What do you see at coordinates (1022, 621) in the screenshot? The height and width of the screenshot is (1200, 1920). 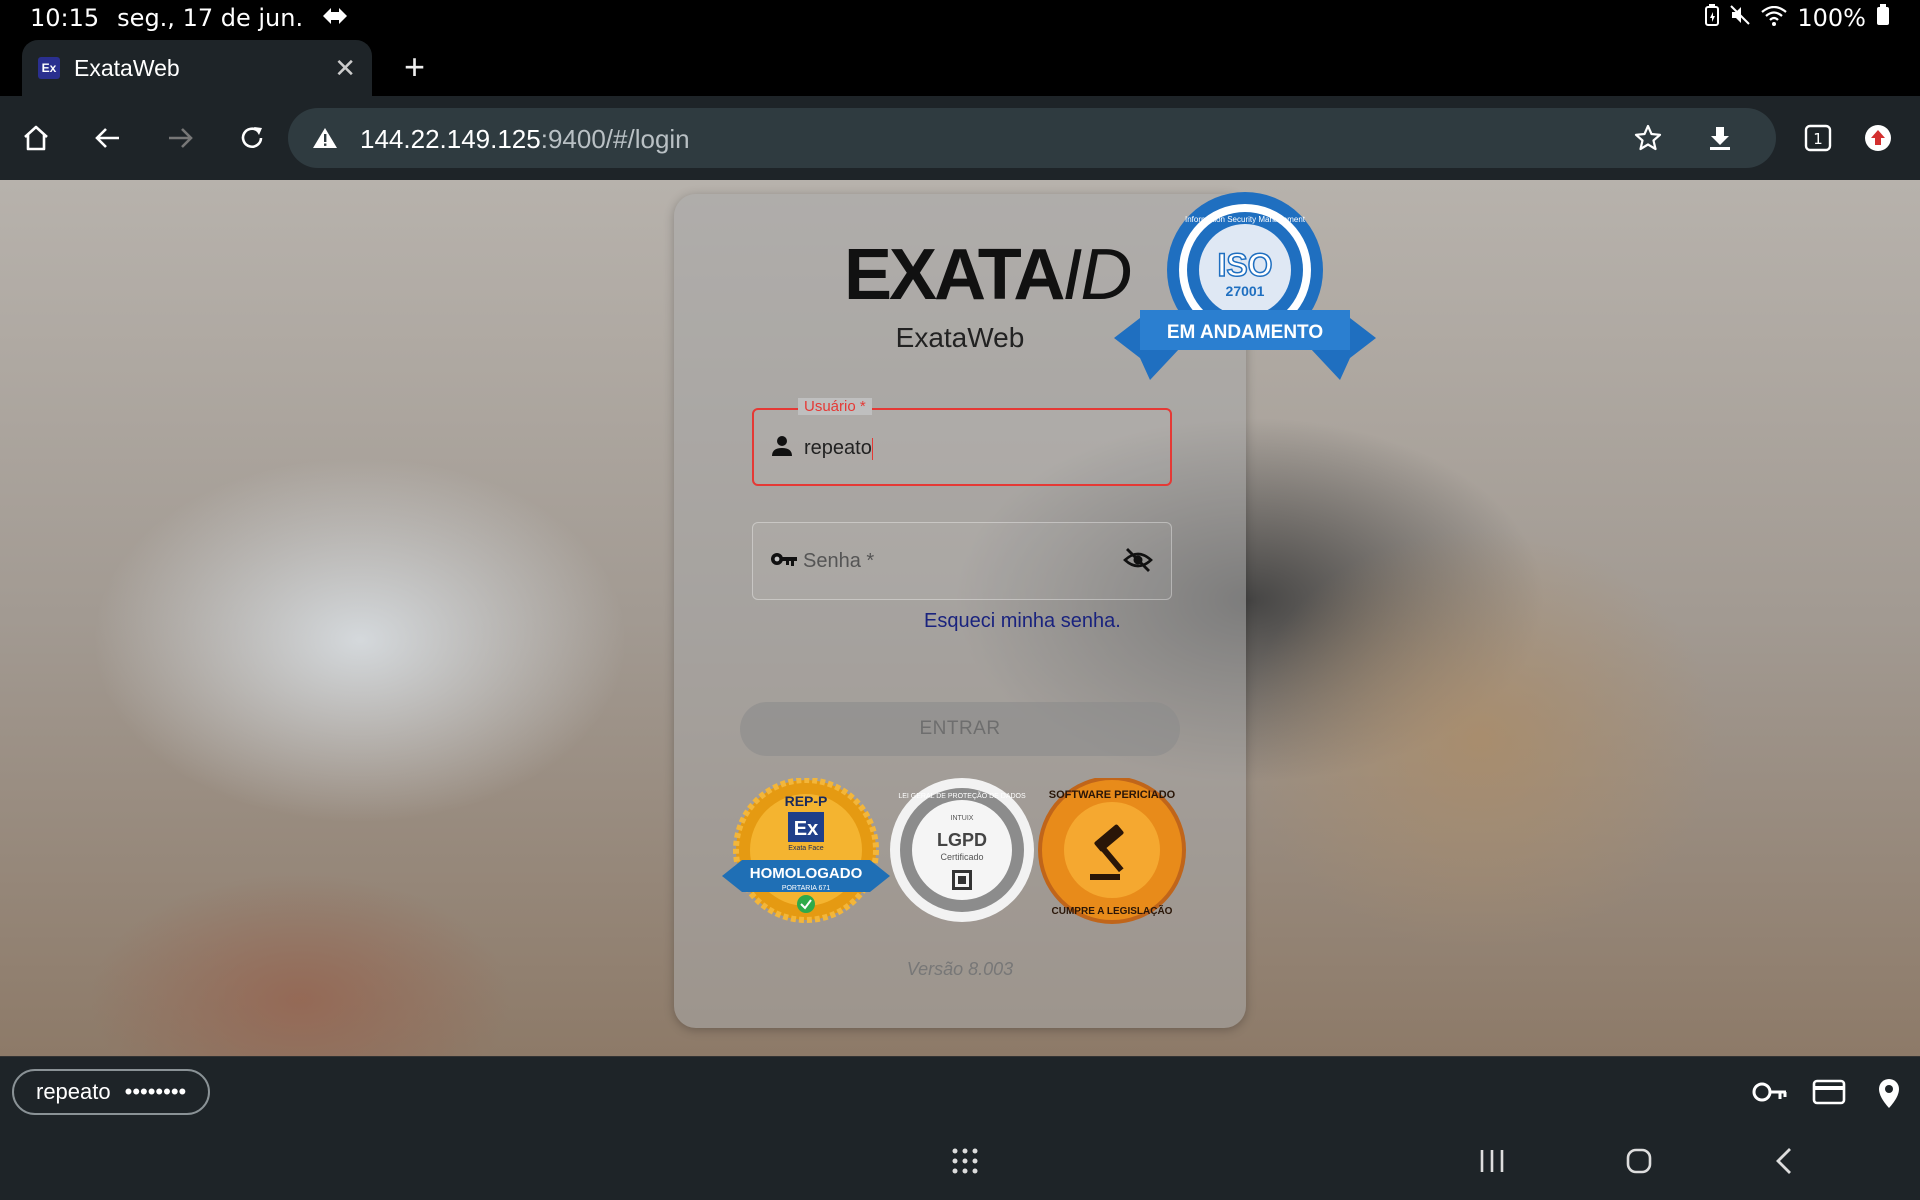 I see `forgot-password-link: Esqueci minha senha.` at bounding box center [1022, 621].